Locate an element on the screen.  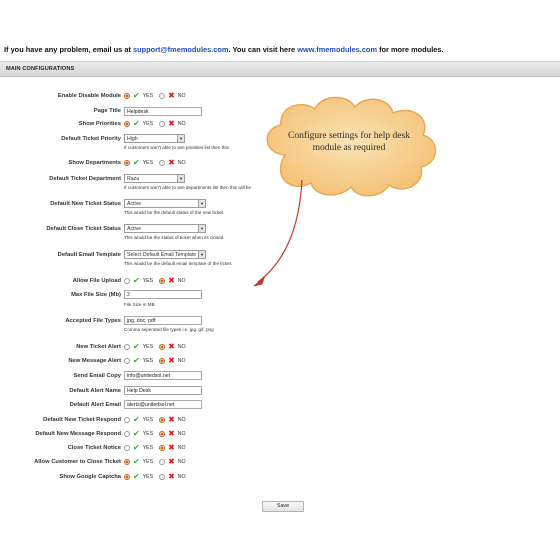
field-label: Default New Ticket Status is located at coordinates (85, 204).